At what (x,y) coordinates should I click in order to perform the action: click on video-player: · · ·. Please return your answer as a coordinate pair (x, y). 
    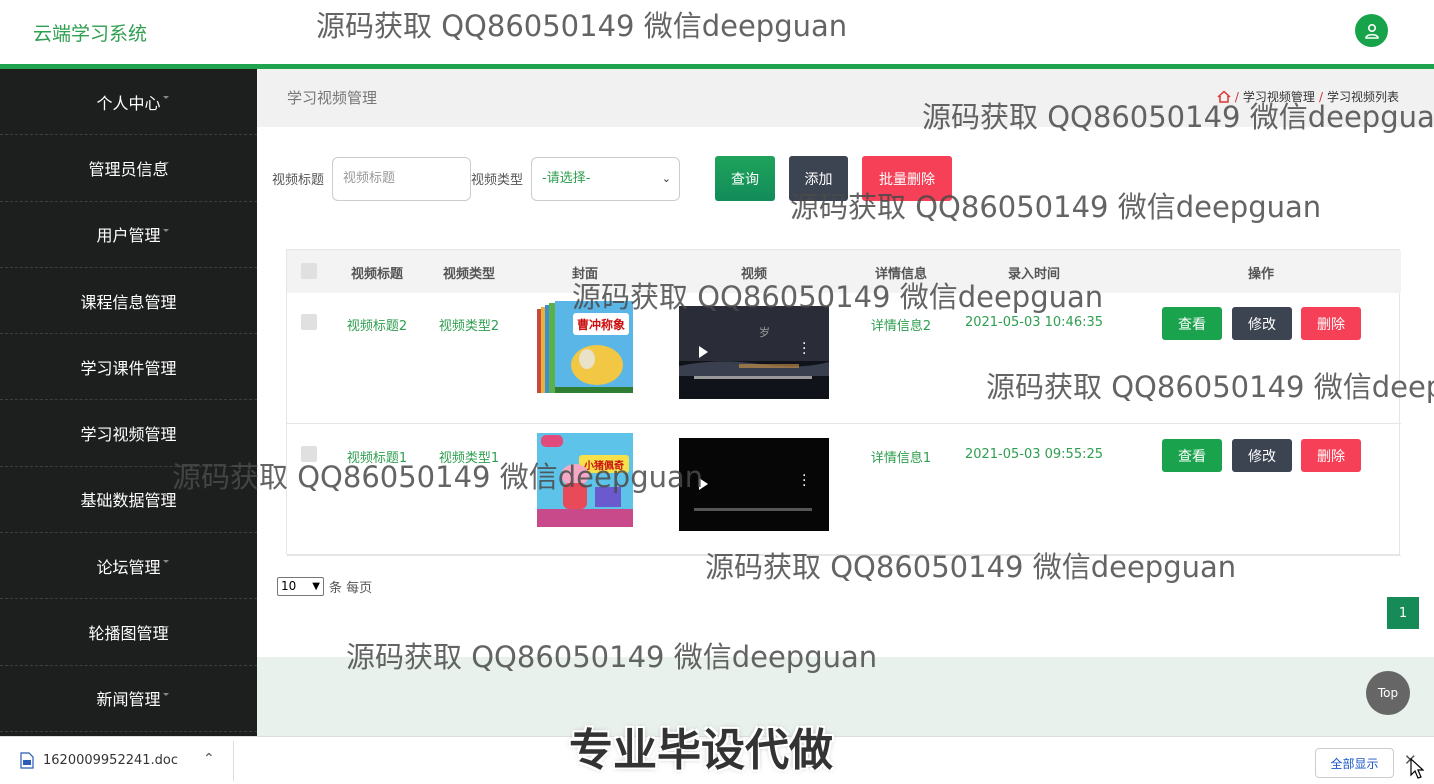
    Looking at the image, I should click on (754, 484).